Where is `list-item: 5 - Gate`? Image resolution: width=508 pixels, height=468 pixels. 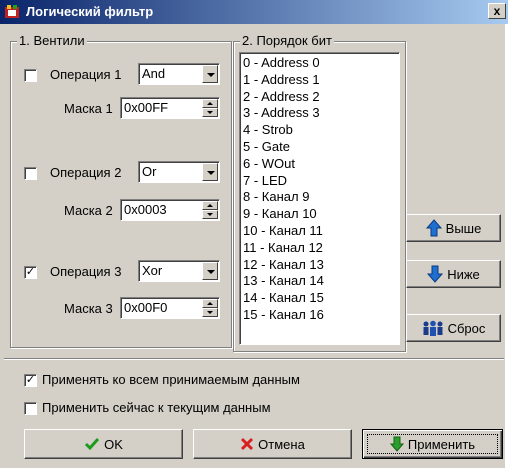
list-item: 5 - Gate is located at coordinates (321, 147).